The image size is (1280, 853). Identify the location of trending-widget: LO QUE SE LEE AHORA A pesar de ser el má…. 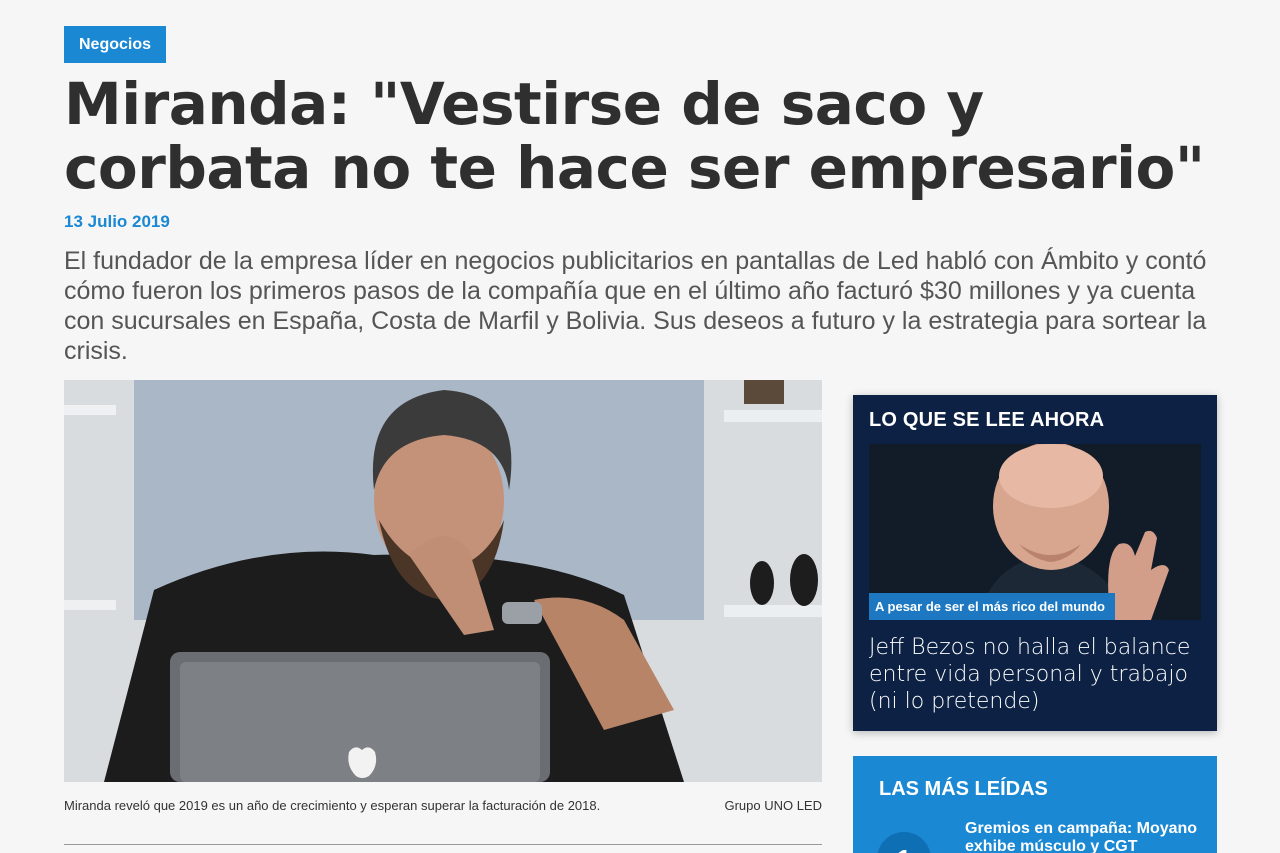
(1035, 563).